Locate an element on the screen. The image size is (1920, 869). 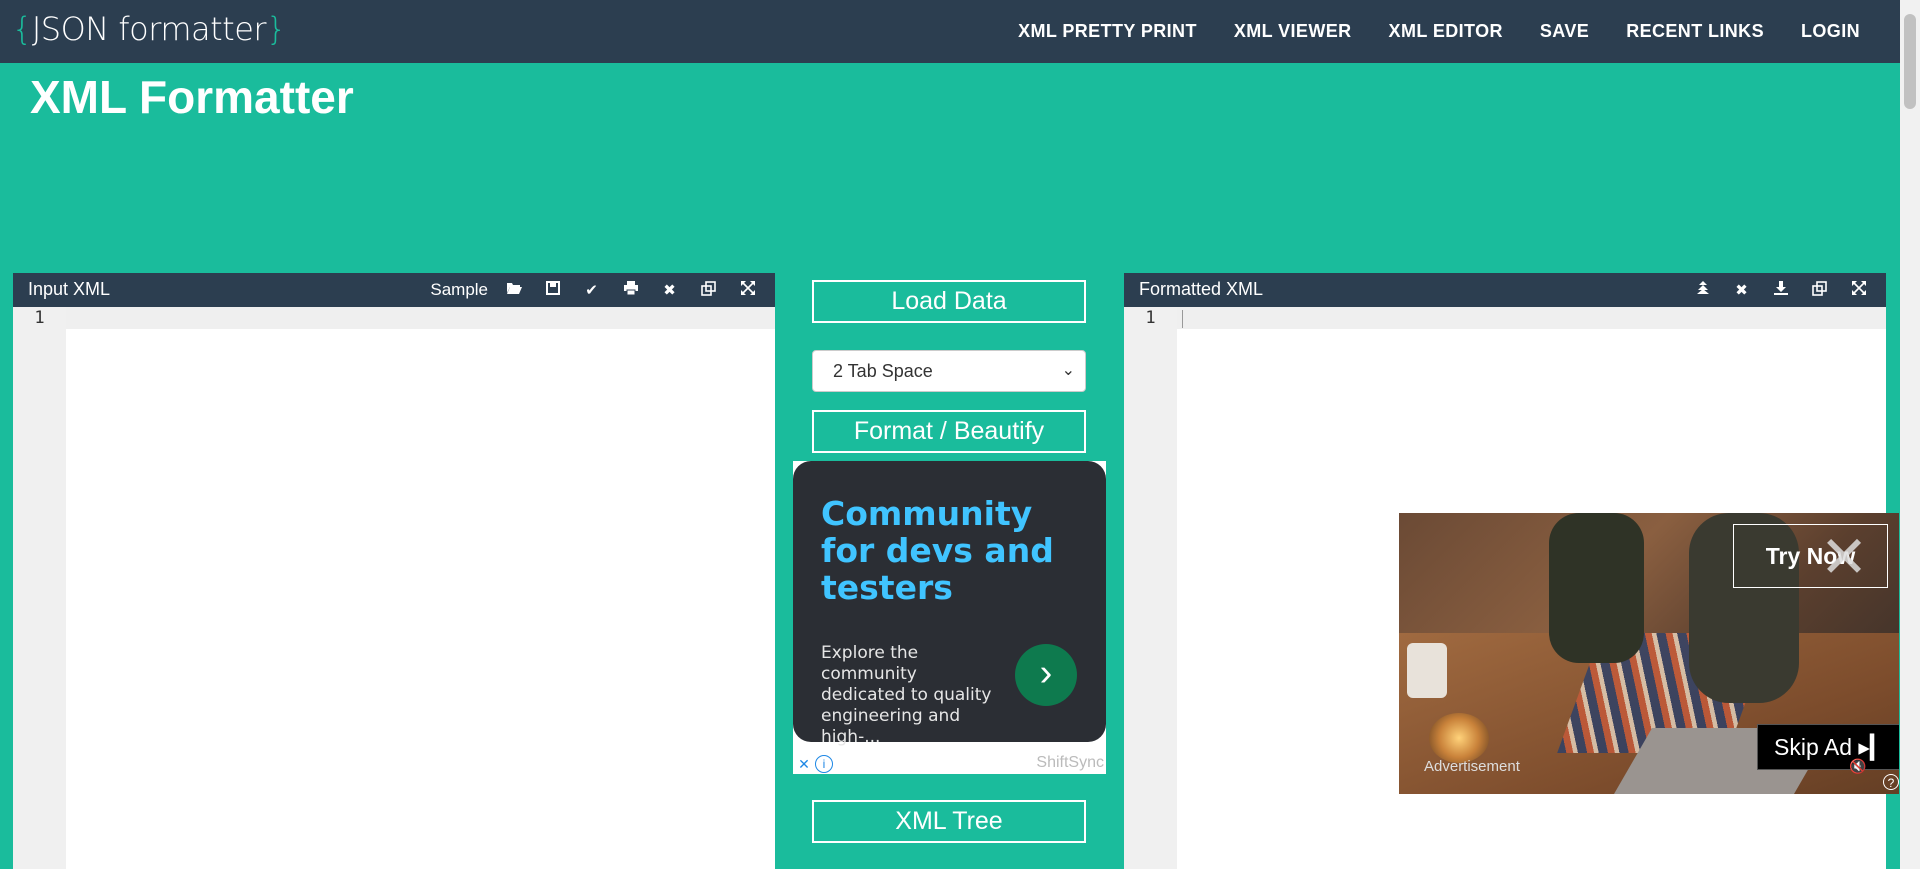
site-logo: {JSON formatter} is located at coordinates (149, 29).